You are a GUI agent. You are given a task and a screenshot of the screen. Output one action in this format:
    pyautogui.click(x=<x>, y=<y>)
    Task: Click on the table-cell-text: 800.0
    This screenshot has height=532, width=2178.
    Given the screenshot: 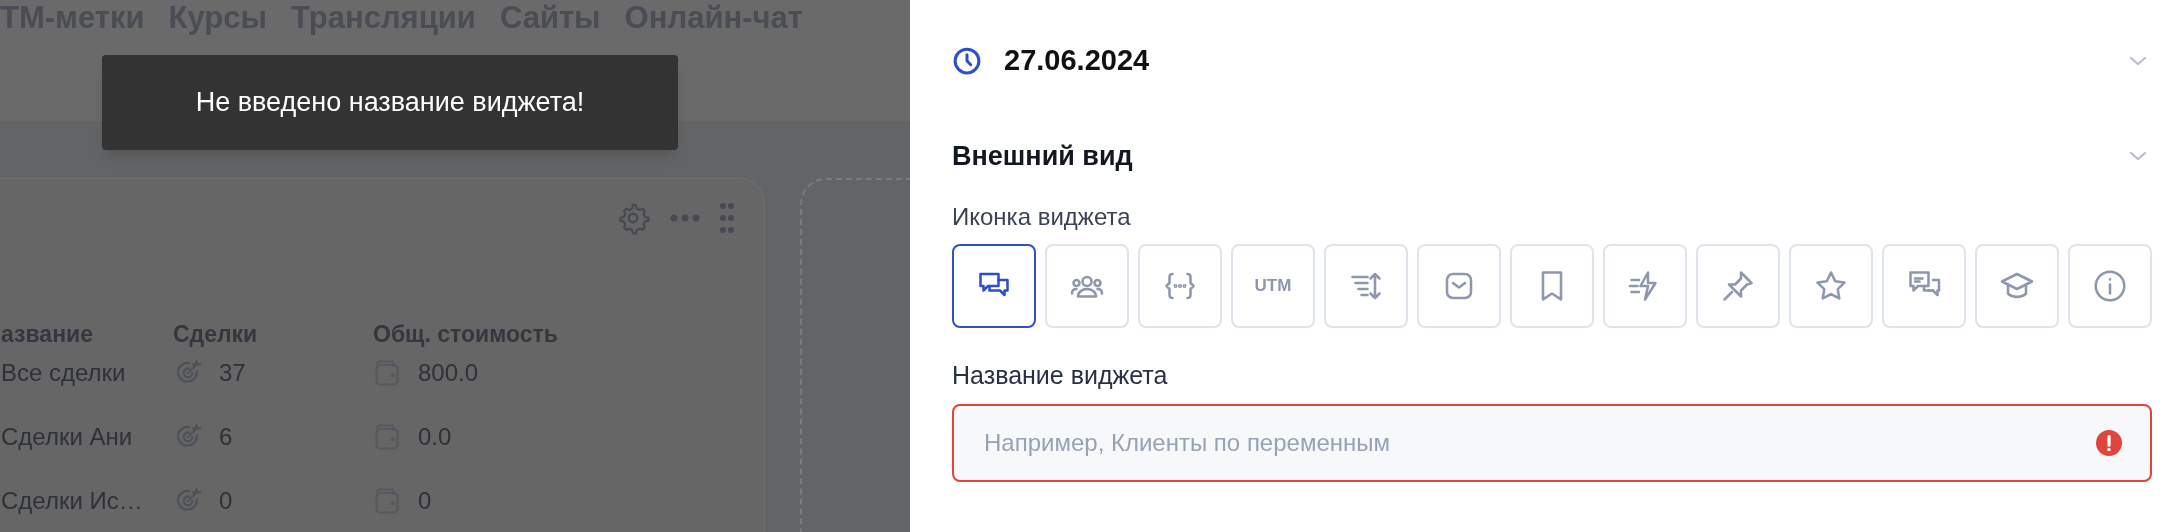 What is the action you would take?
    pyautogui.click(x=448, y=373)
    